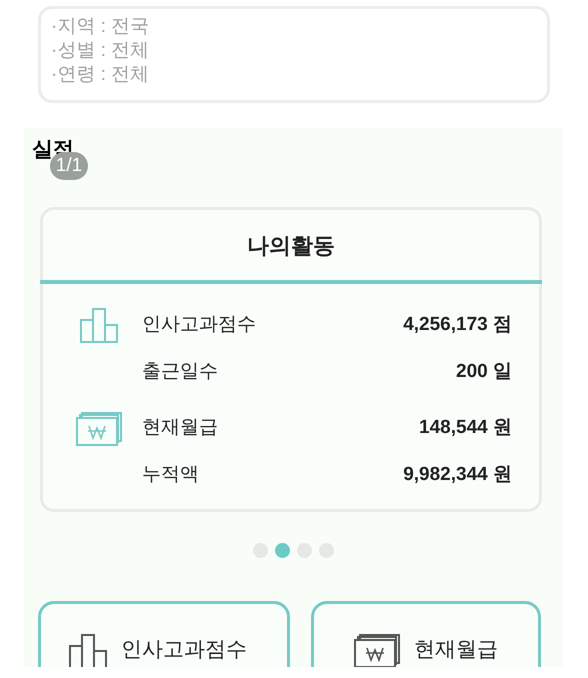 The image size is (588, 678). I want to click on stat-label: 출근일수, so click(180, 372).